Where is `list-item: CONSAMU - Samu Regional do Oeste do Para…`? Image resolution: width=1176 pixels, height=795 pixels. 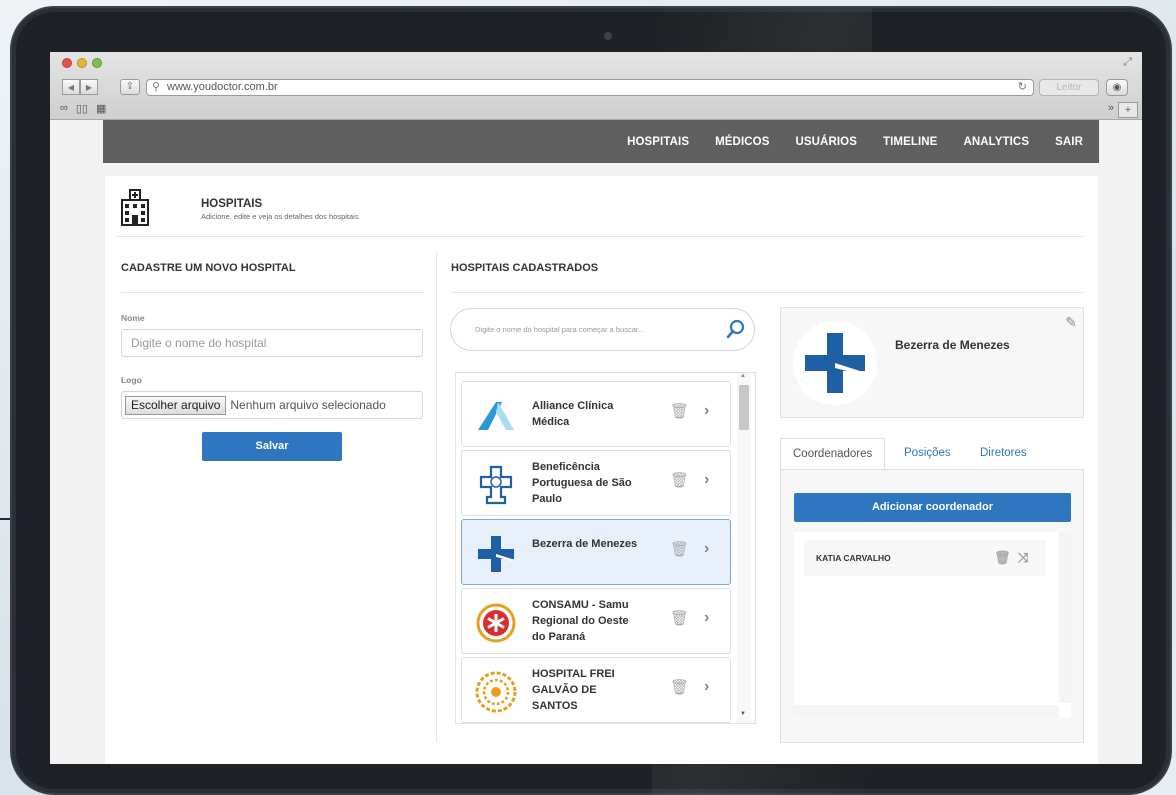 list-item: CONSAMU - Samu Regional do Oeste do Para… is located at coordinates (596, 621).